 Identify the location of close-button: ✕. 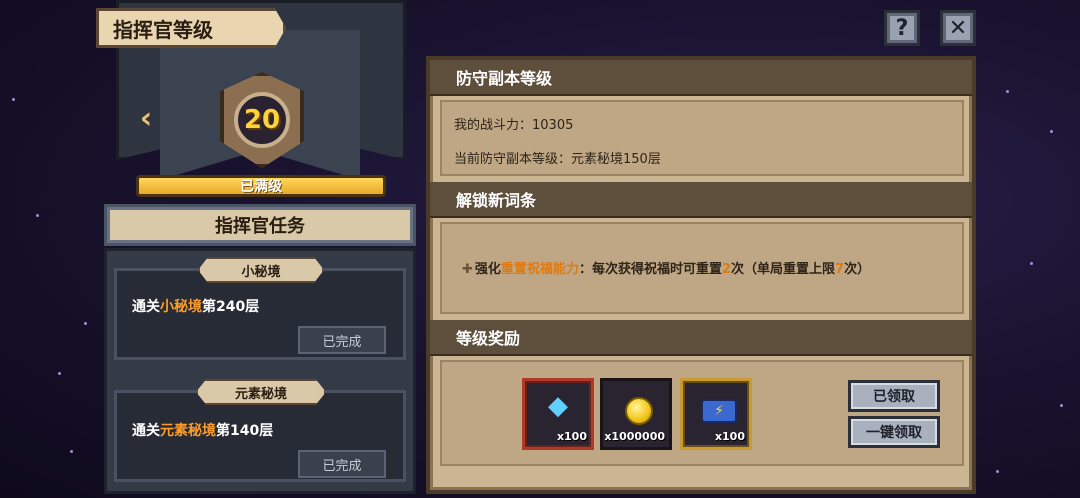
(958, 28).